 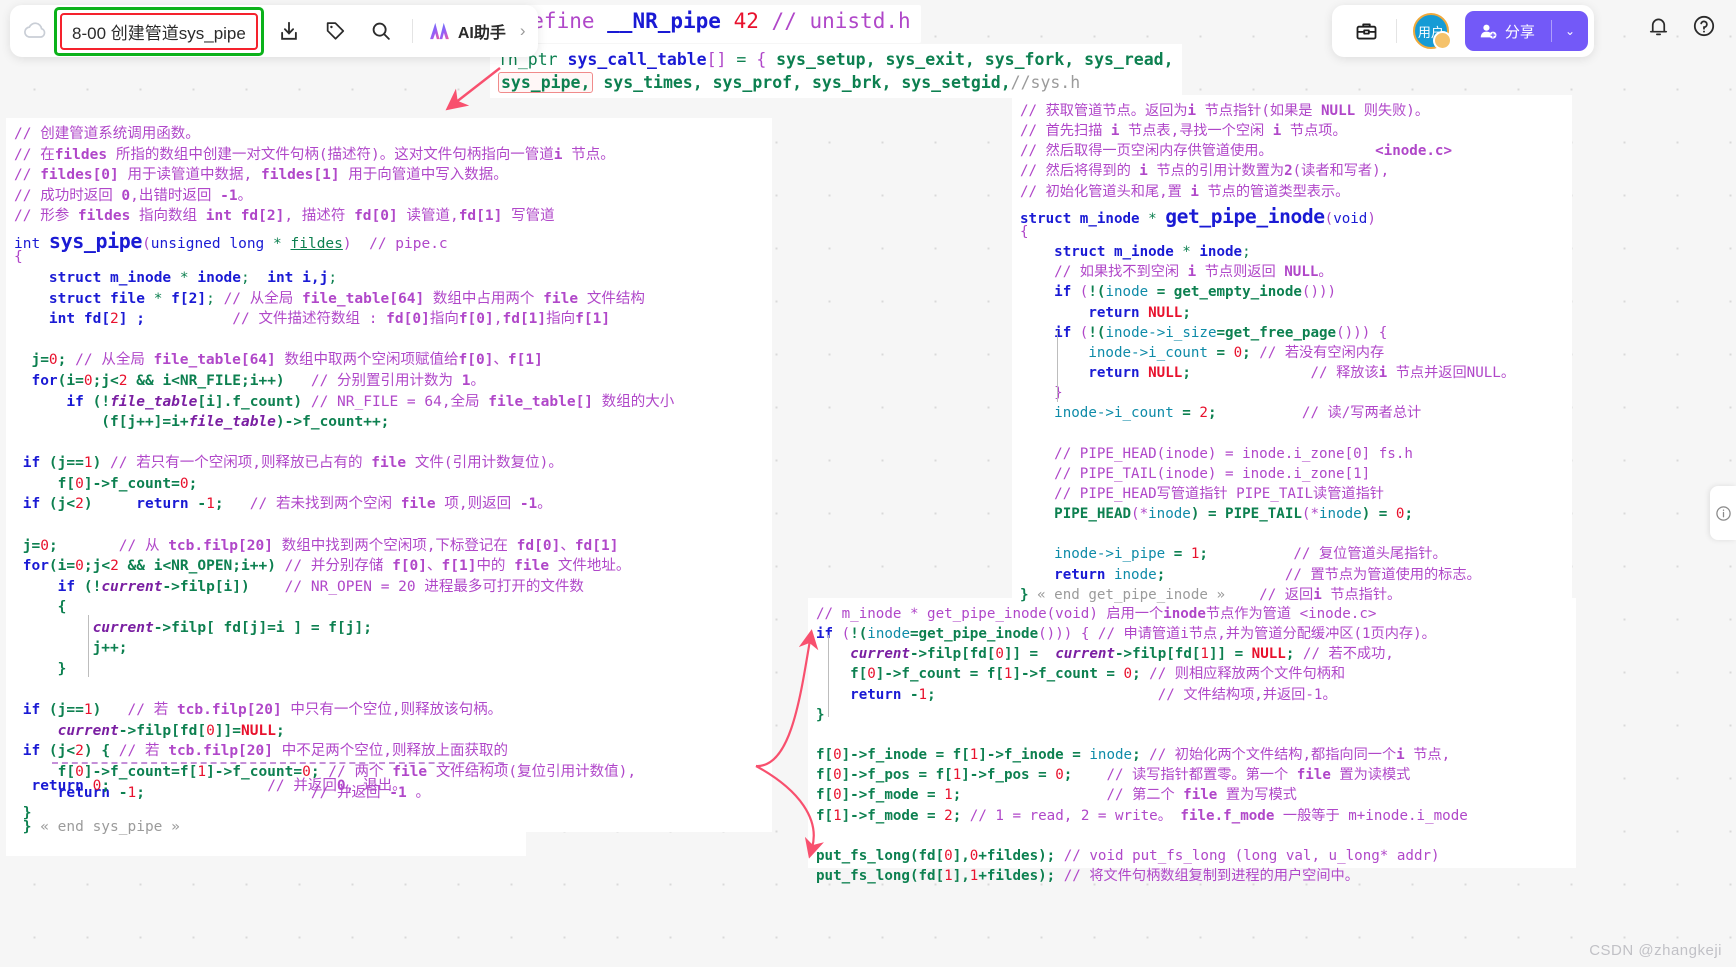 What do you see at coordinates (1257, 795) in the screenshot?
I see `code-token: 置为写模式` at bounding box center [1257, 795].